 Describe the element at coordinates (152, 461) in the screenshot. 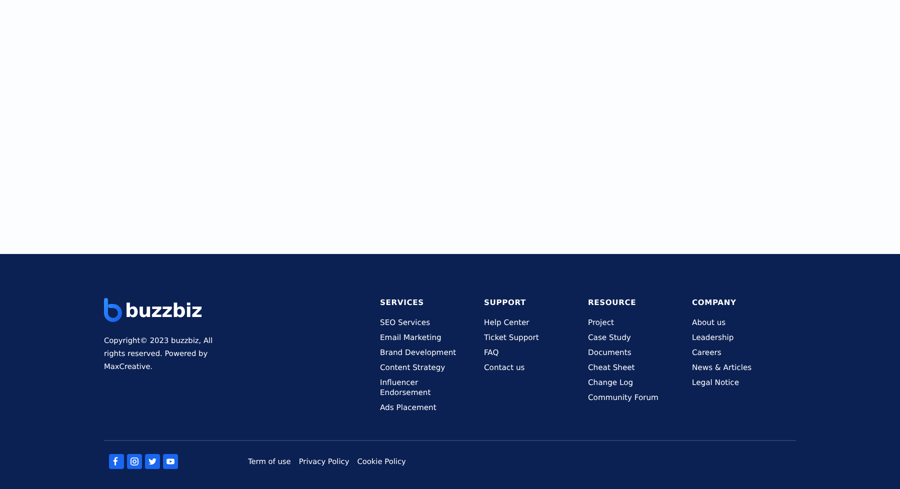

I see `twitter-icon` at that location.